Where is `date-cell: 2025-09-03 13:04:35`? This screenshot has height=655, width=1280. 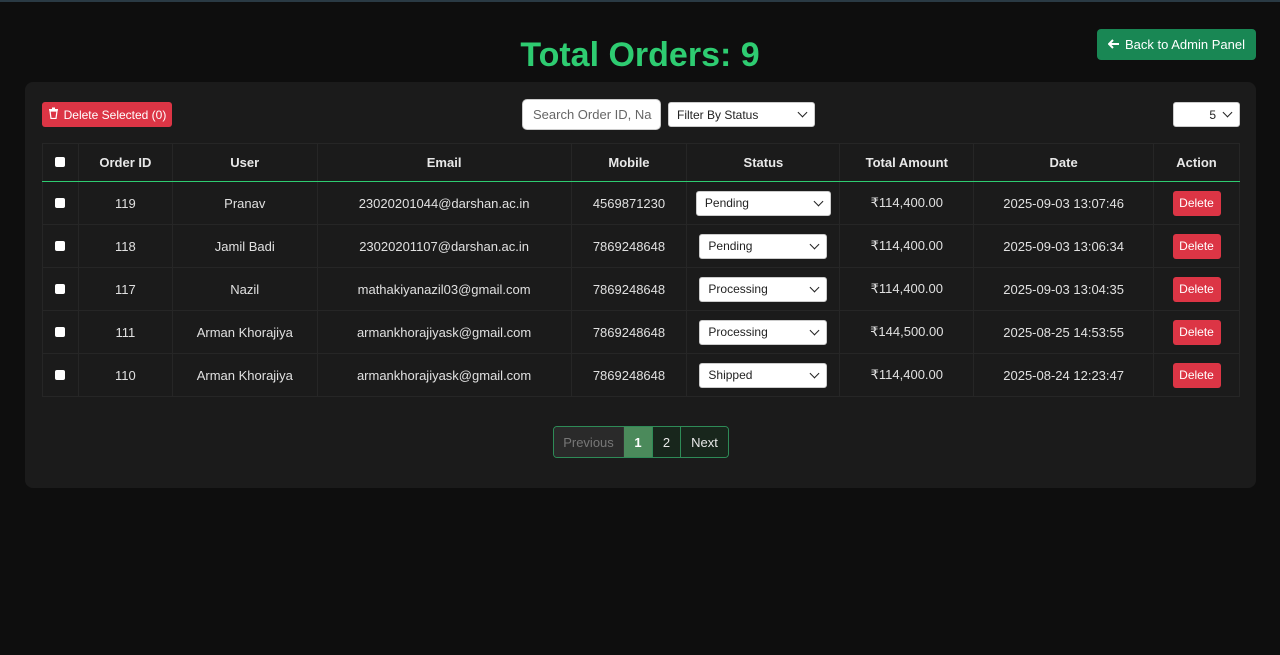 date-cell: 2025-09-03 13:04:35 is located at coordinates (1063, 289).